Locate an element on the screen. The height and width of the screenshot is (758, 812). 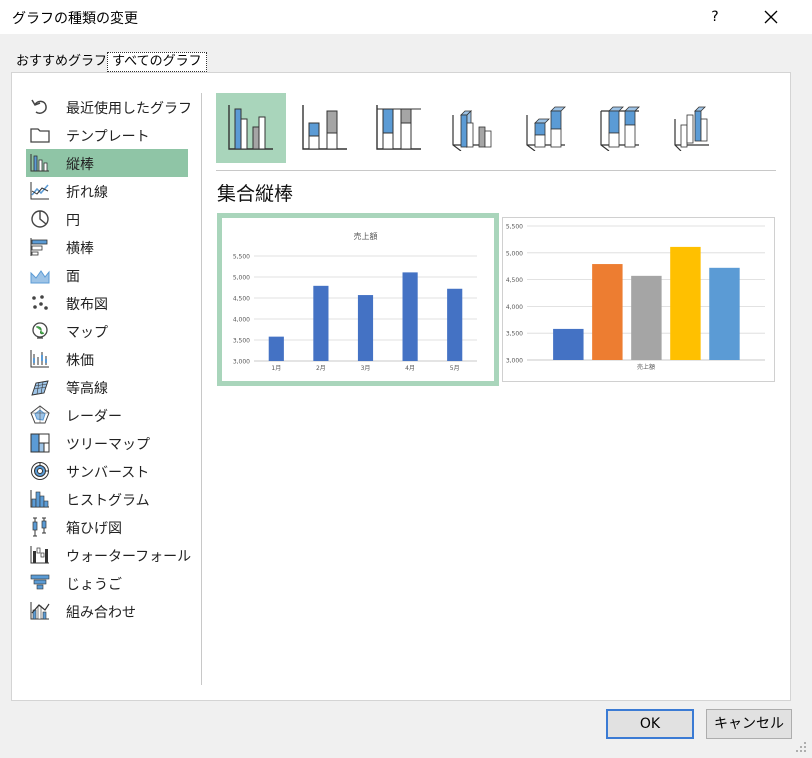
sidebar-item-label: 最近使用したグラフ is located at coordinates (129, 109).